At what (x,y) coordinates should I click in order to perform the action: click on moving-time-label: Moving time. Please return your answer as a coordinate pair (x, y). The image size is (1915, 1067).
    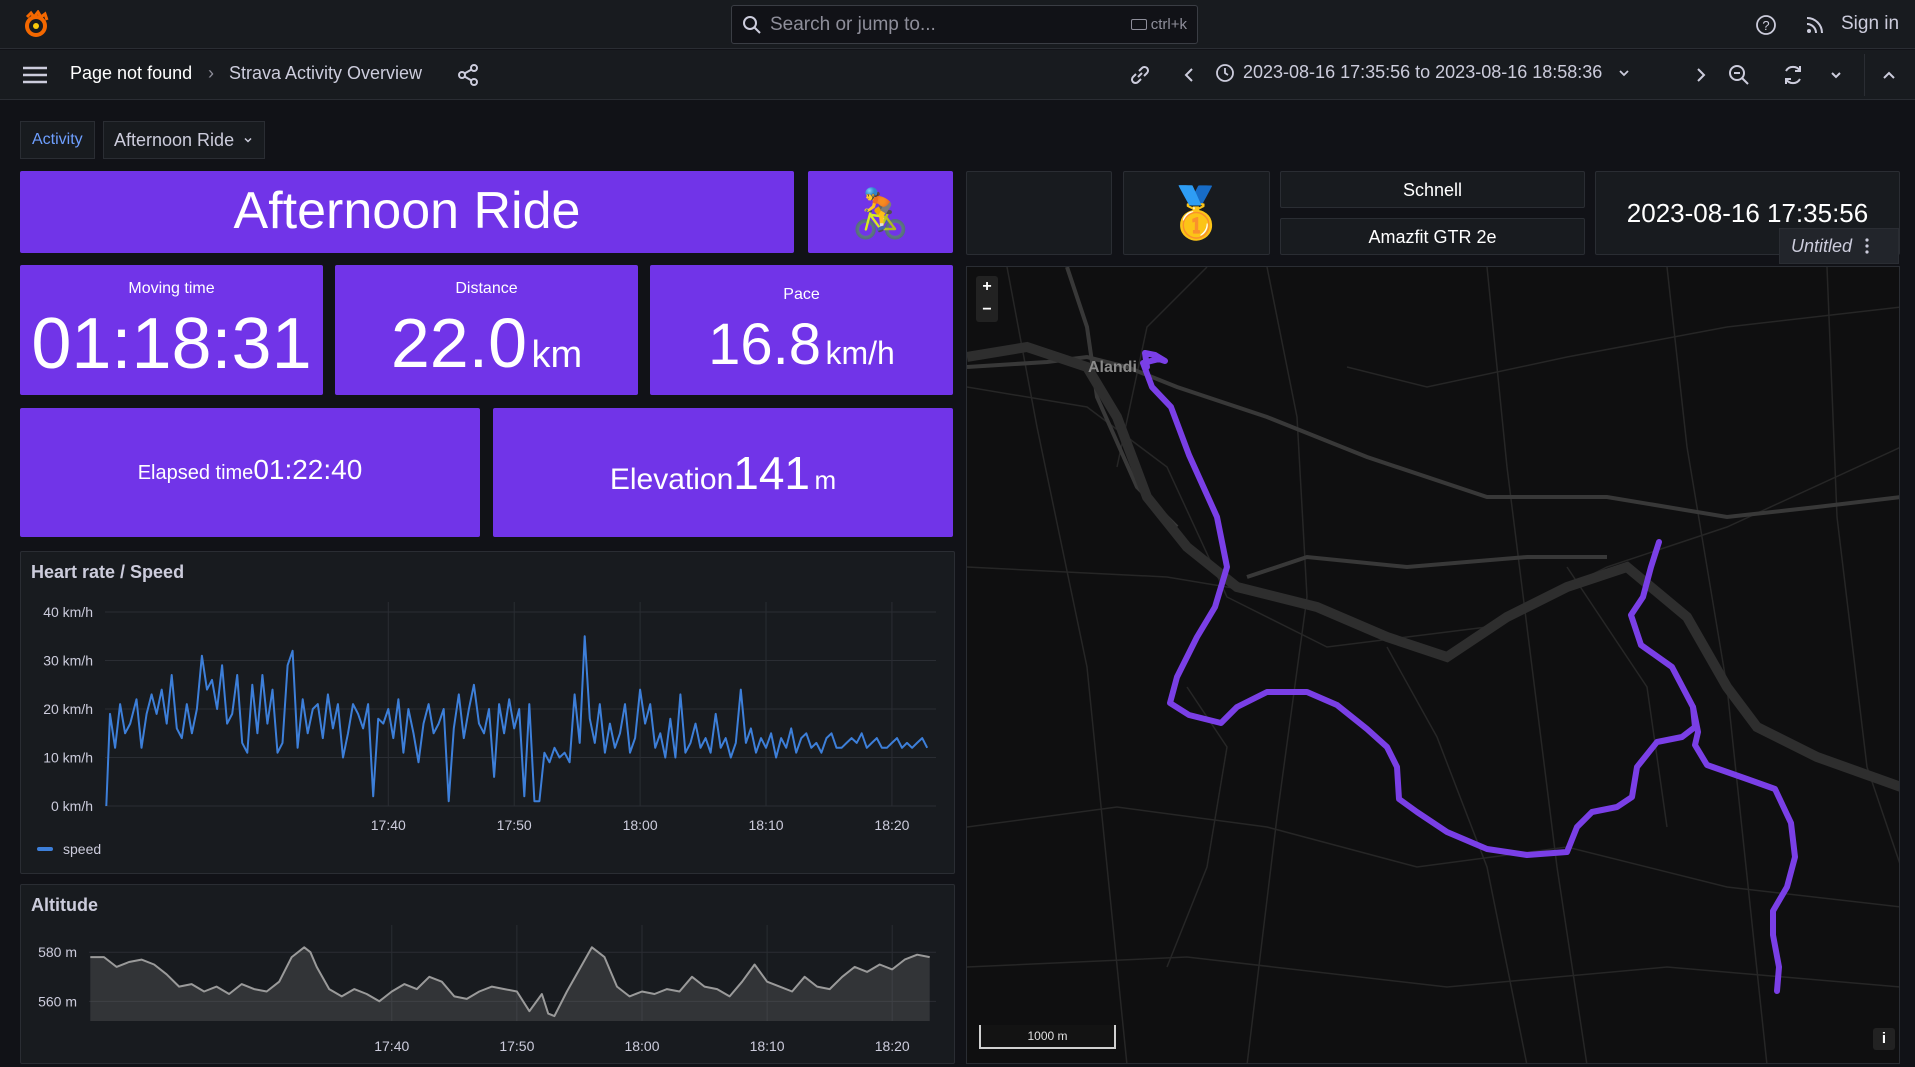
    Looking at the image, I should click on (171, 288).